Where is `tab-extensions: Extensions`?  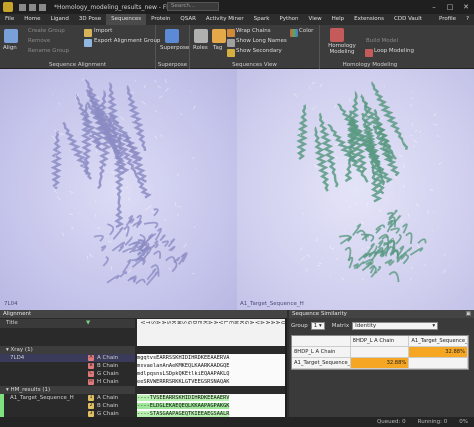
tab-extensions: Extensions is located at coordinates (369, 19).